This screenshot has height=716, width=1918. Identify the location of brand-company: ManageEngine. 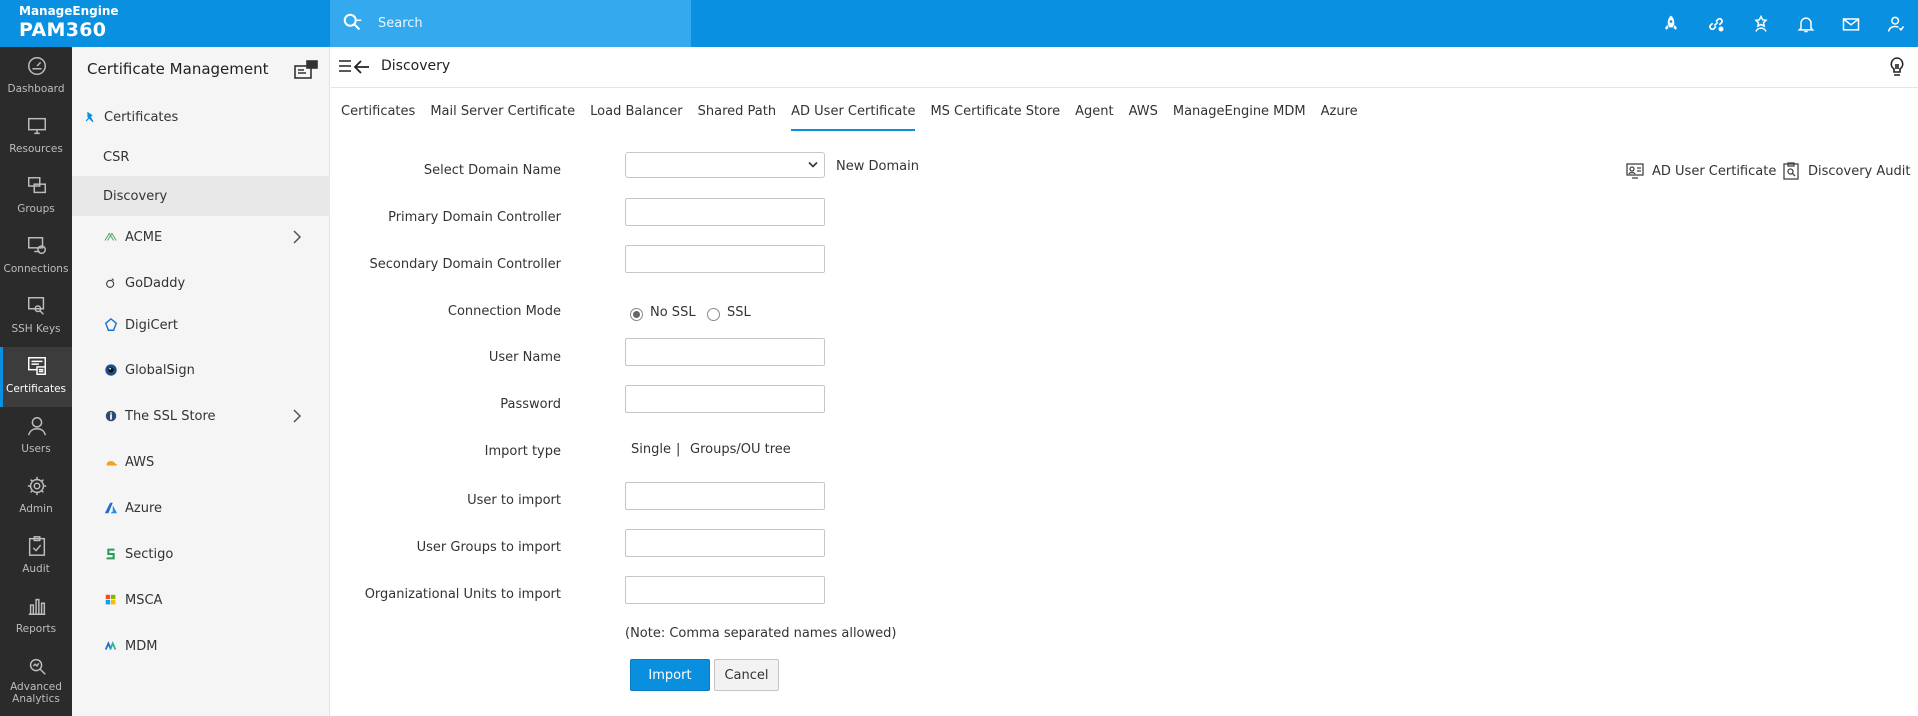
(69, 11).